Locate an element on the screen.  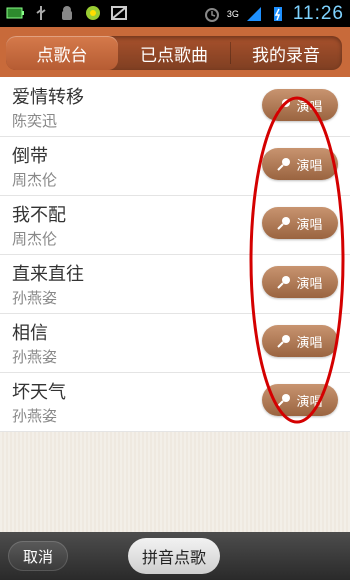
battery-full-icon is located at coordinates (15, 13).